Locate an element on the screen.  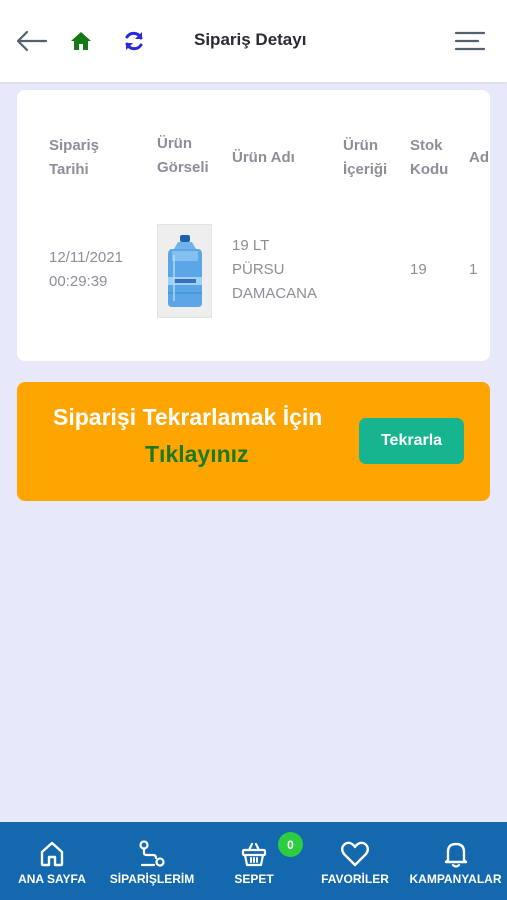
top-app-bar: Sipariş Detayı is located at coordinates (253, 41).